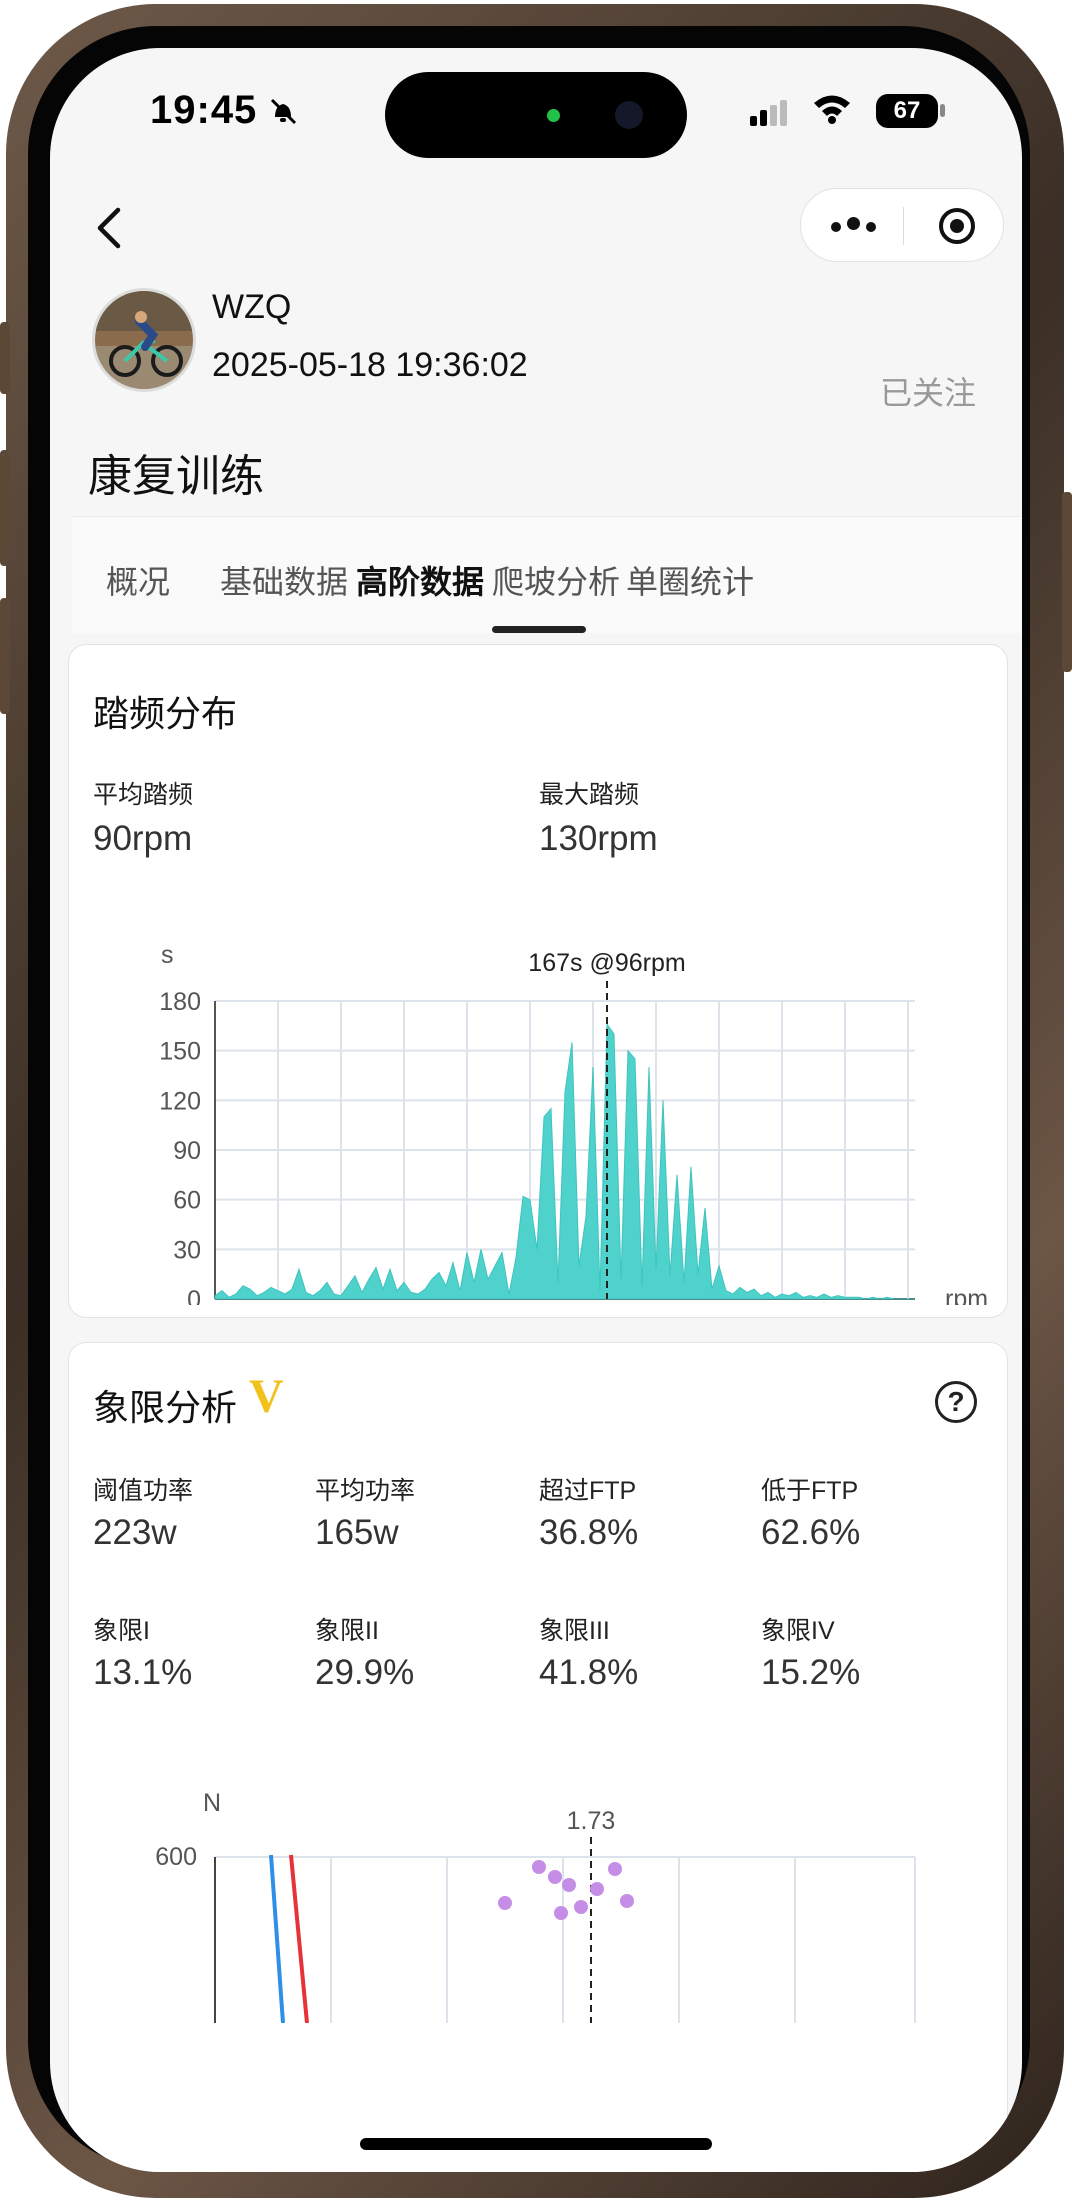  What do you see at coordinates (564, 1161) in the screenshot?
I see `cadence-area-series` at bounding box center [564, 1161].